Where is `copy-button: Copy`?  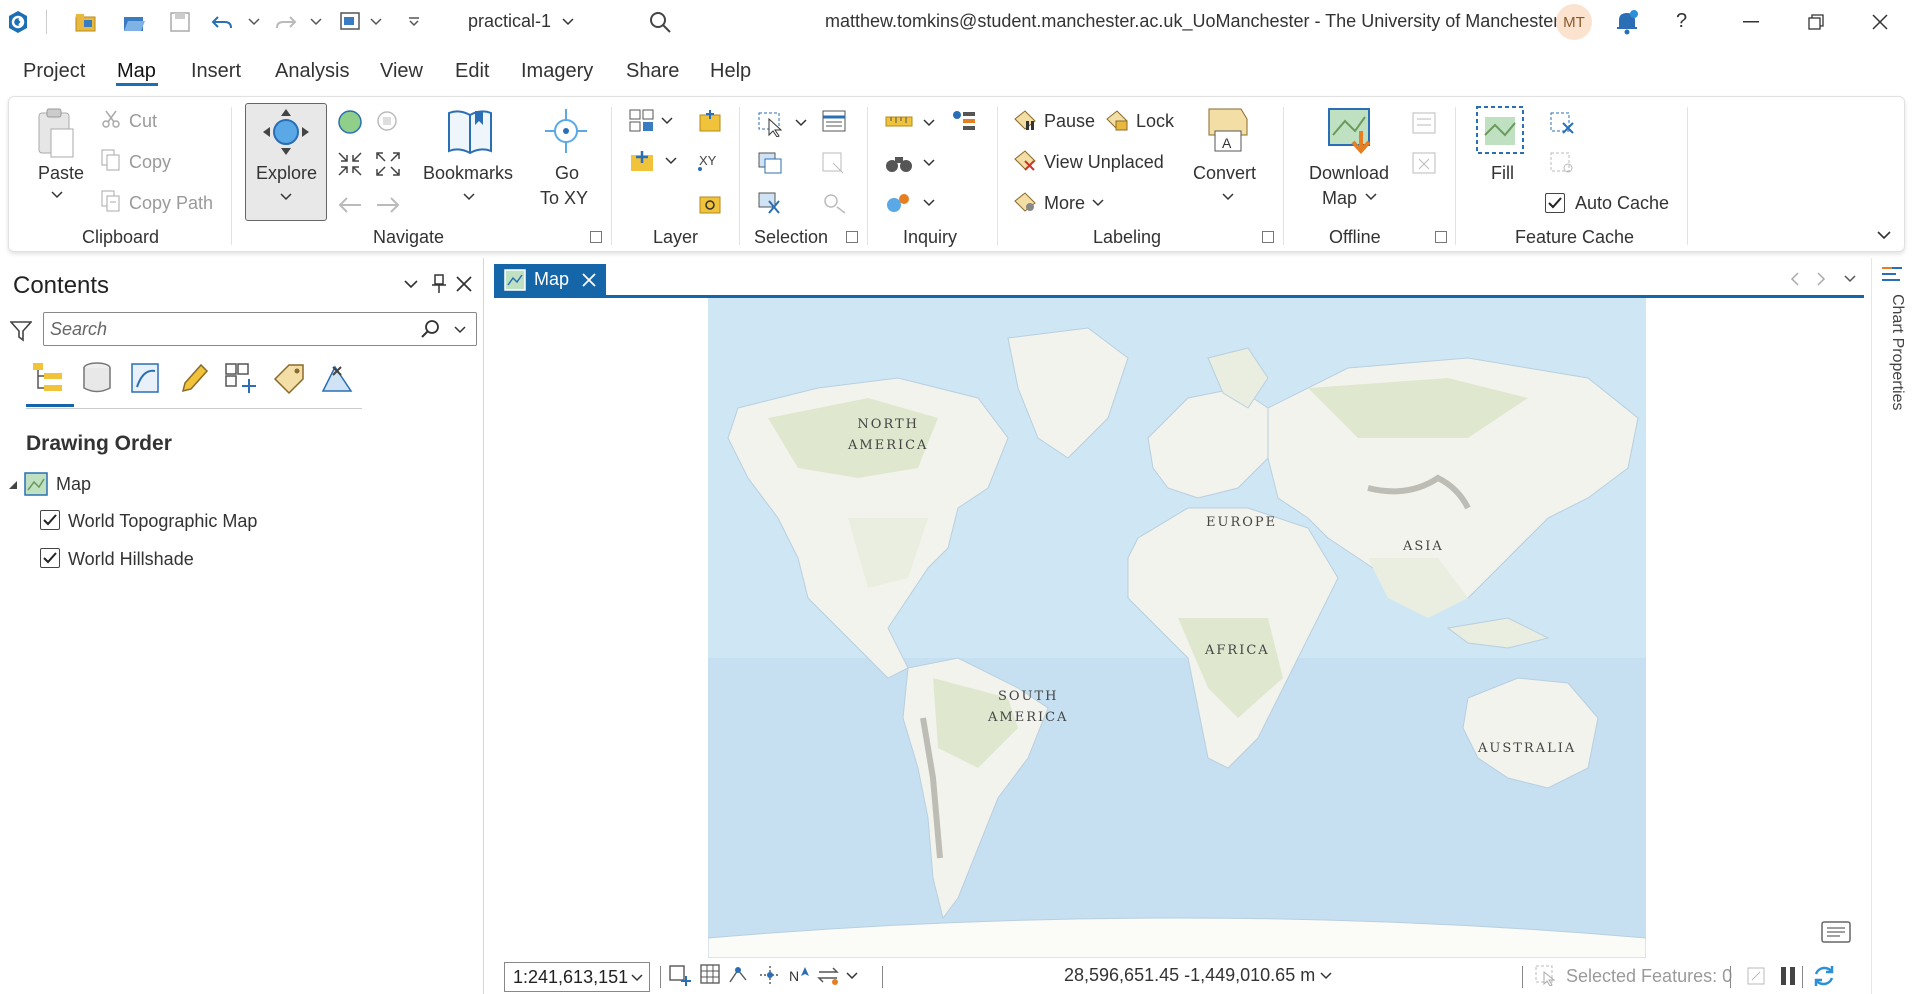 copy-button: Copy is located at coordinates (150, 162).